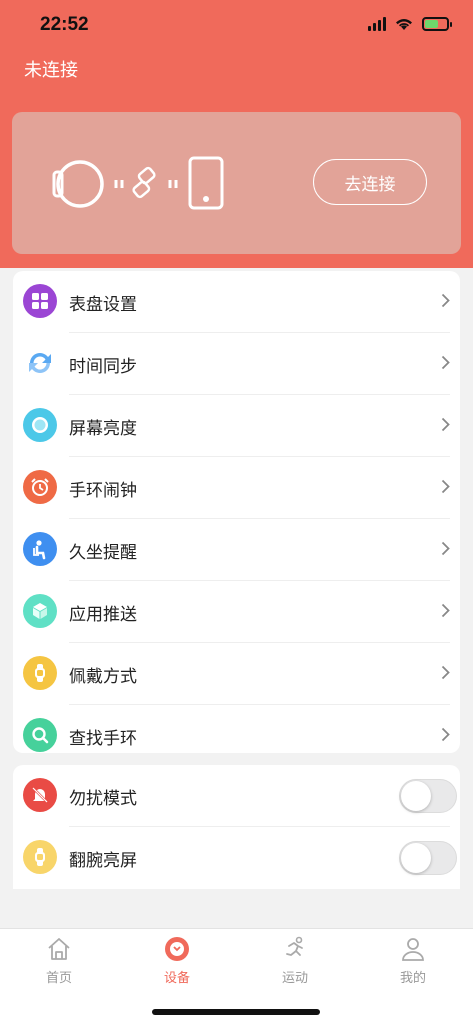  I want to click on device-icon, so click(177, 949).